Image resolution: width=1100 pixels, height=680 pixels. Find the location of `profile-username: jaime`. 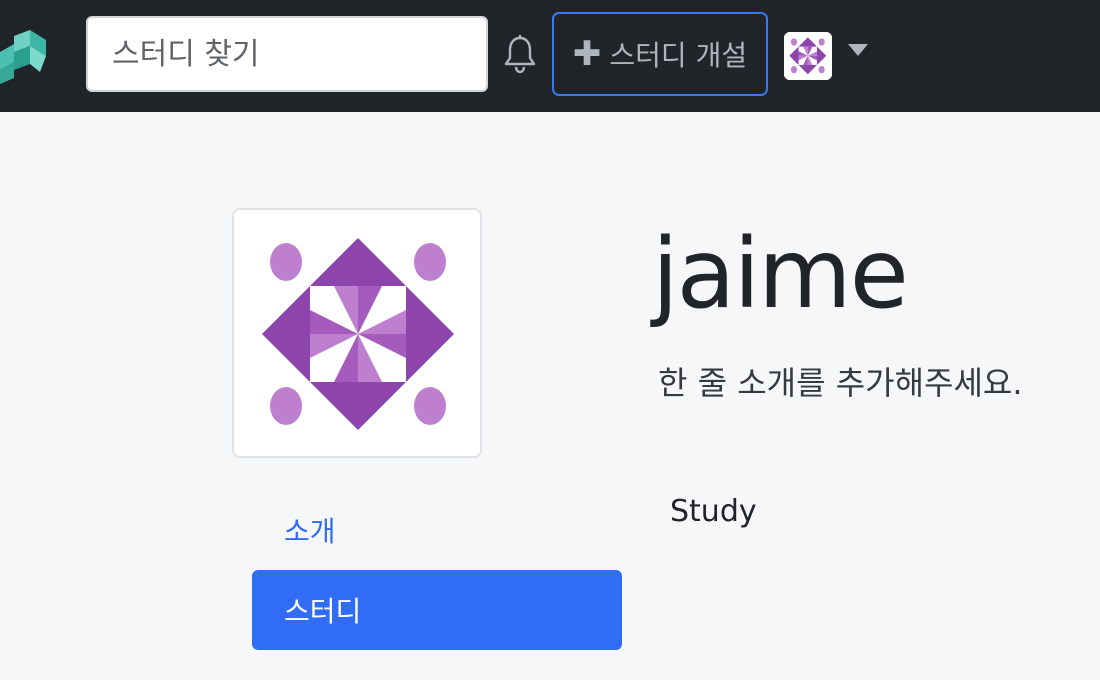

profile-username: jaime is located at coordinates (780, 274).